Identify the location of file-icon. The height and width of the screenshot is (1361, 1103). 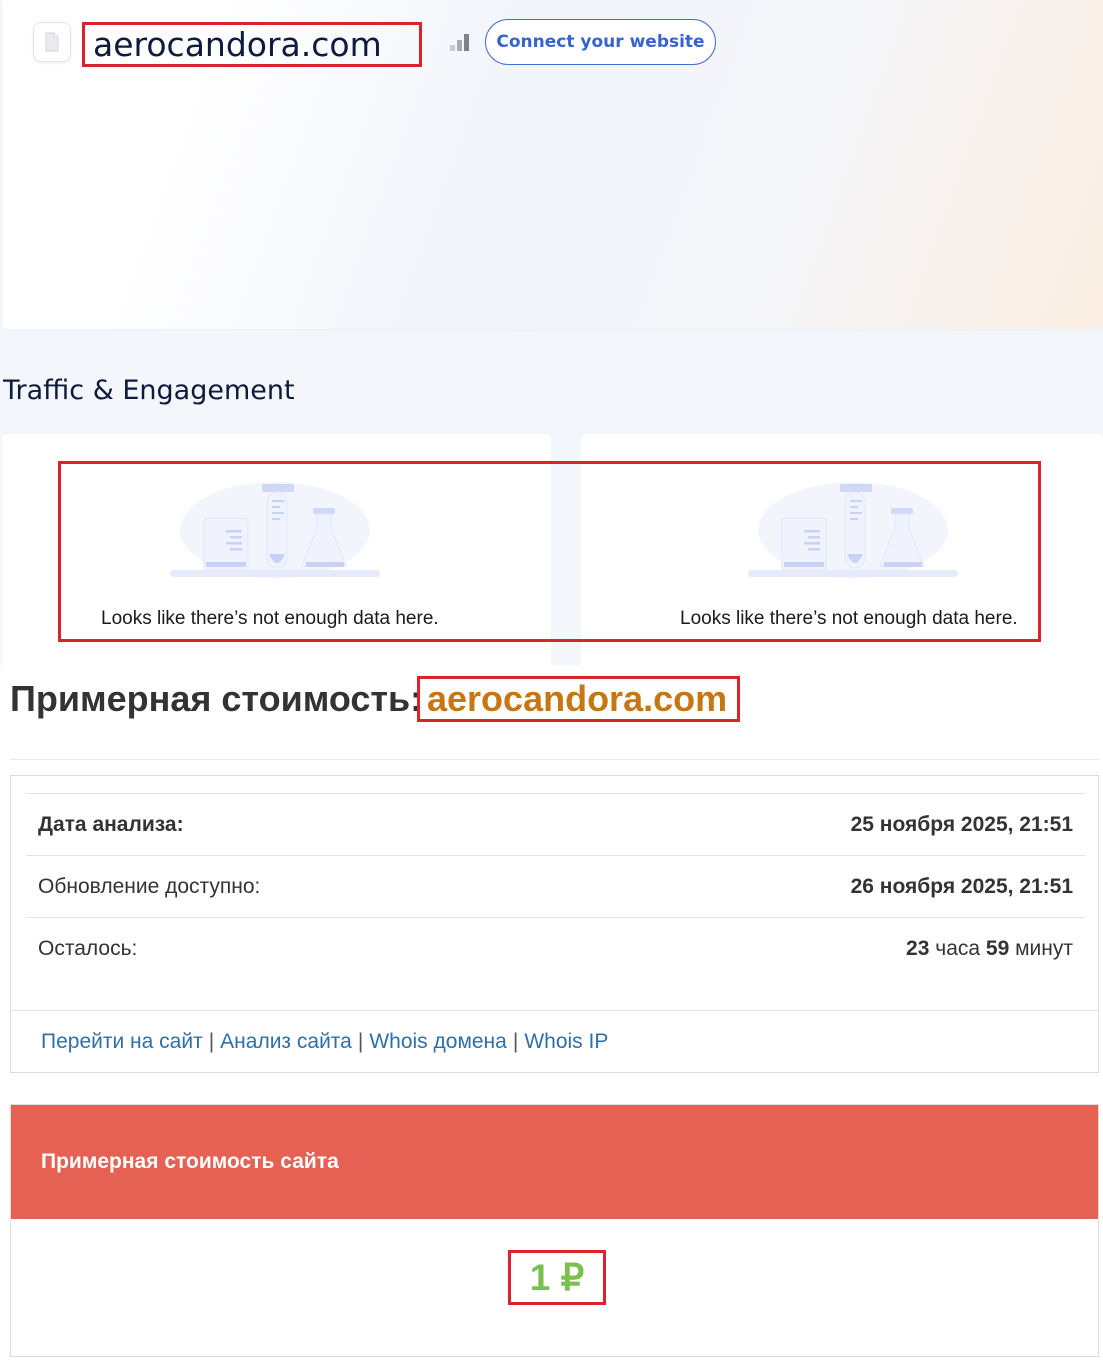
(52, 42).